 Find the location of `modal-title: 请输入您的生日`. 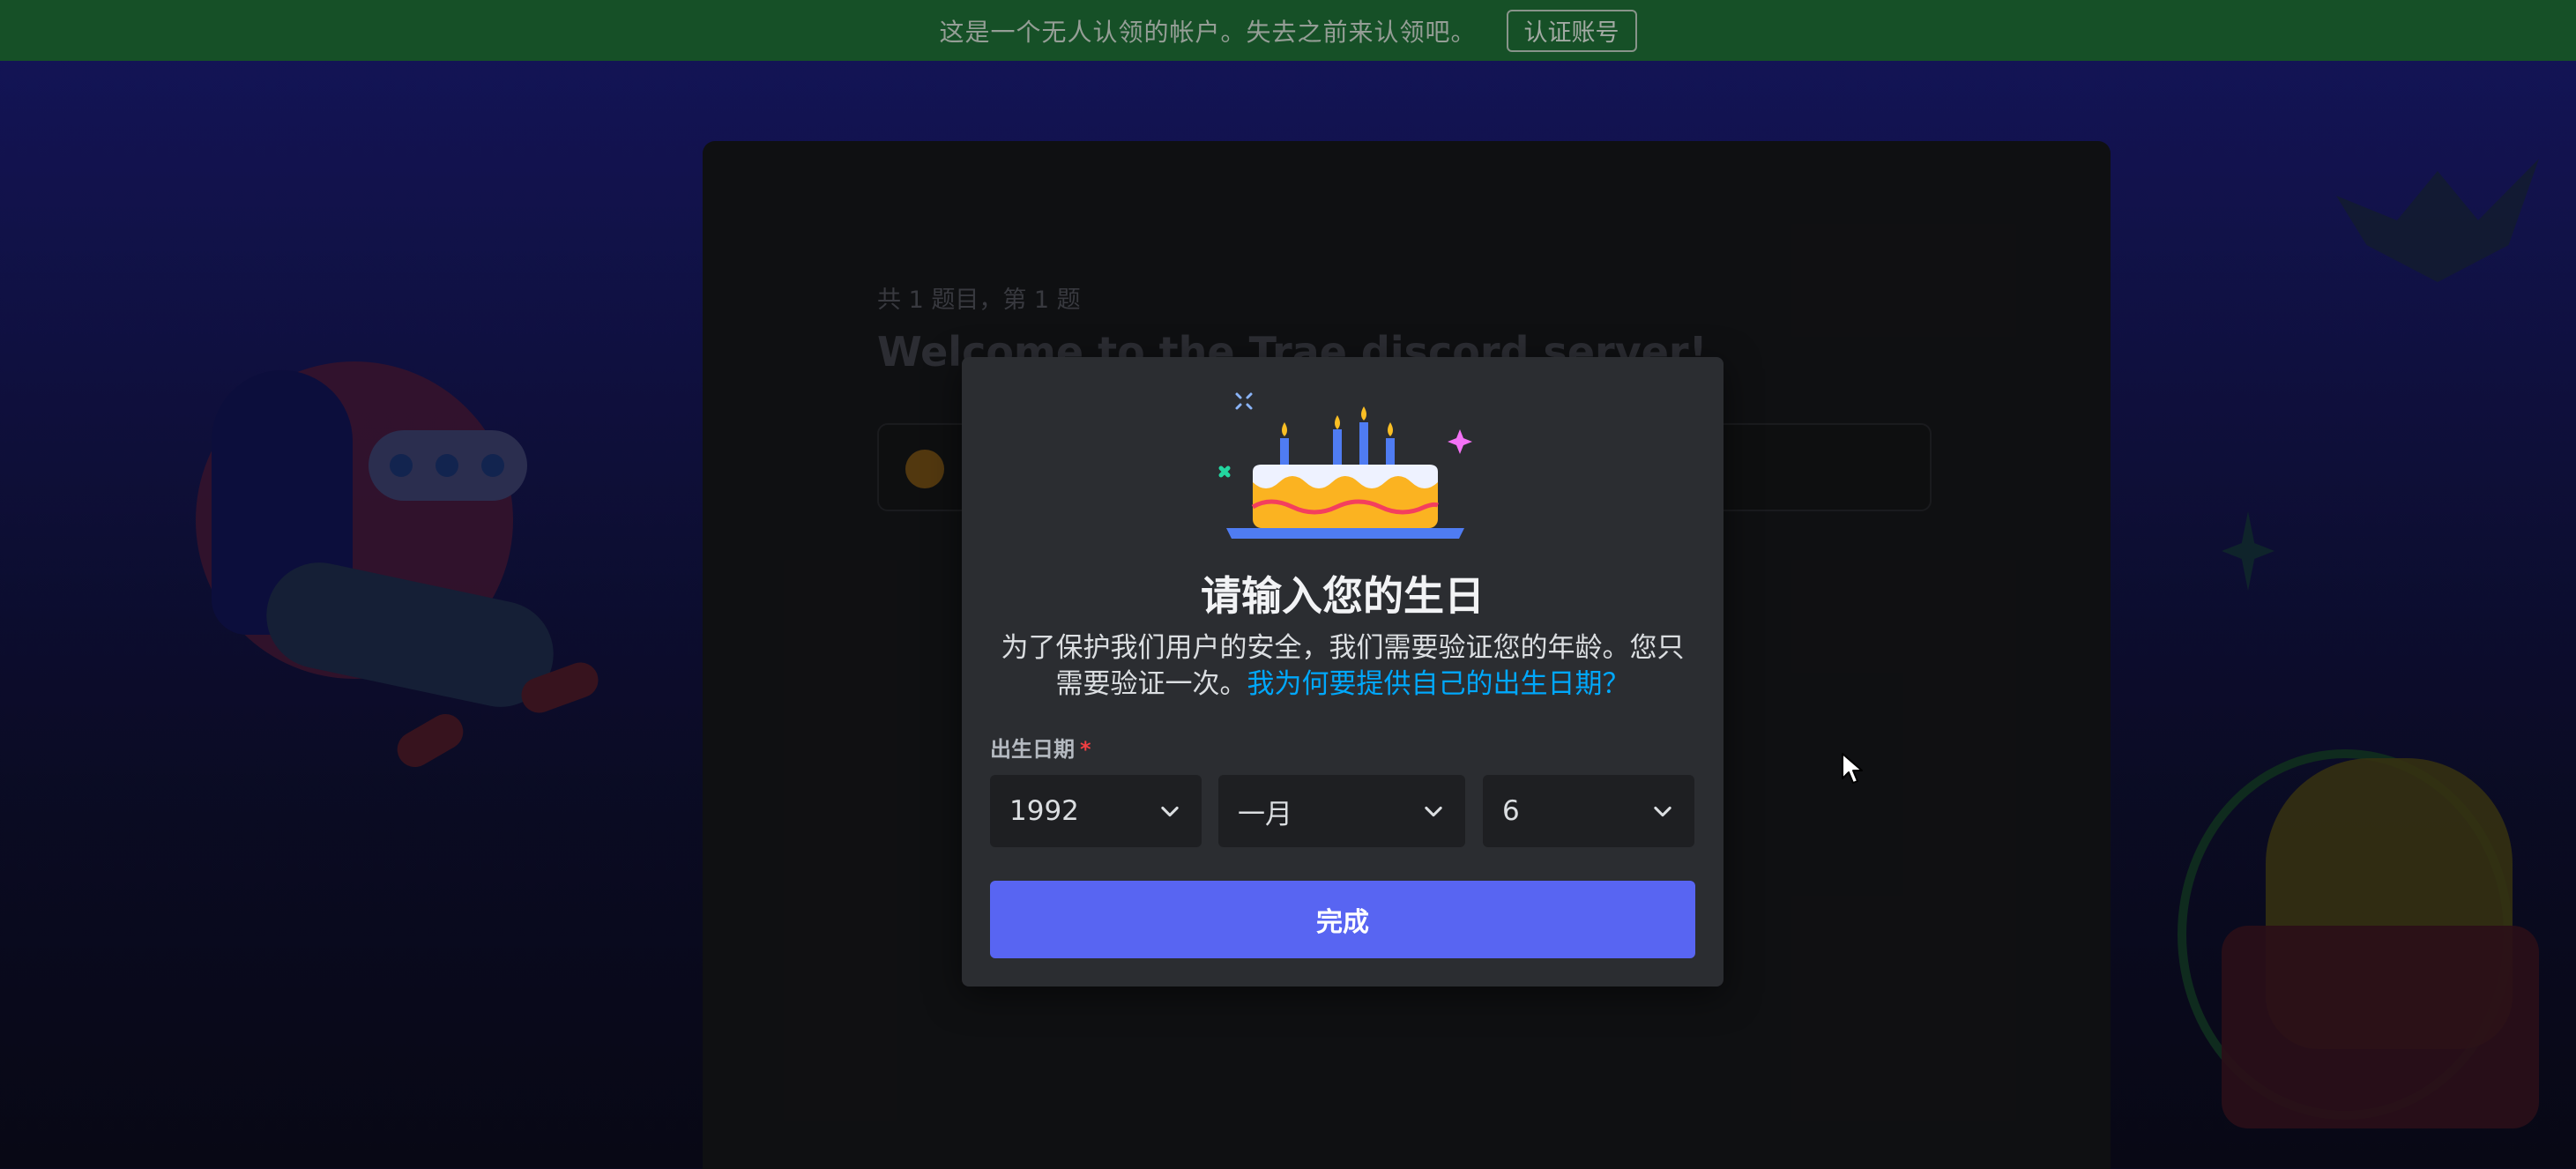

modal-title: 请输入您的生日 is located at coordinates (1343, 596).